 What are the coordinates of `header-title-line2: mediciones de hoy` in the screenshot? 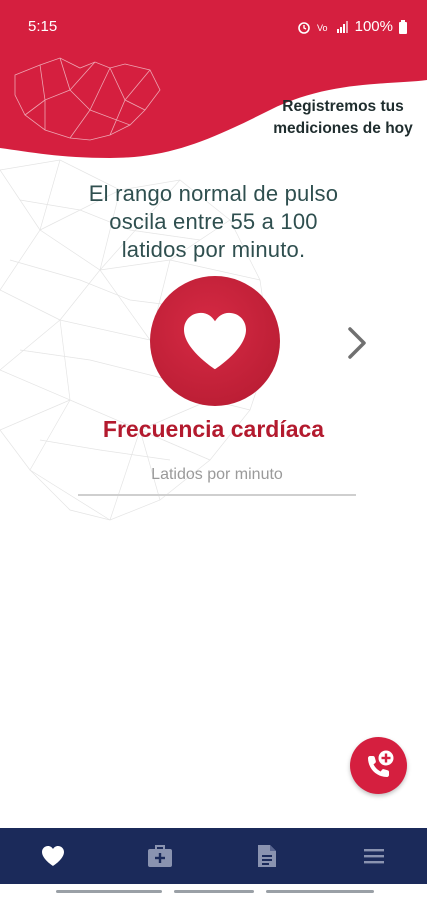 It's located at (343, 128).